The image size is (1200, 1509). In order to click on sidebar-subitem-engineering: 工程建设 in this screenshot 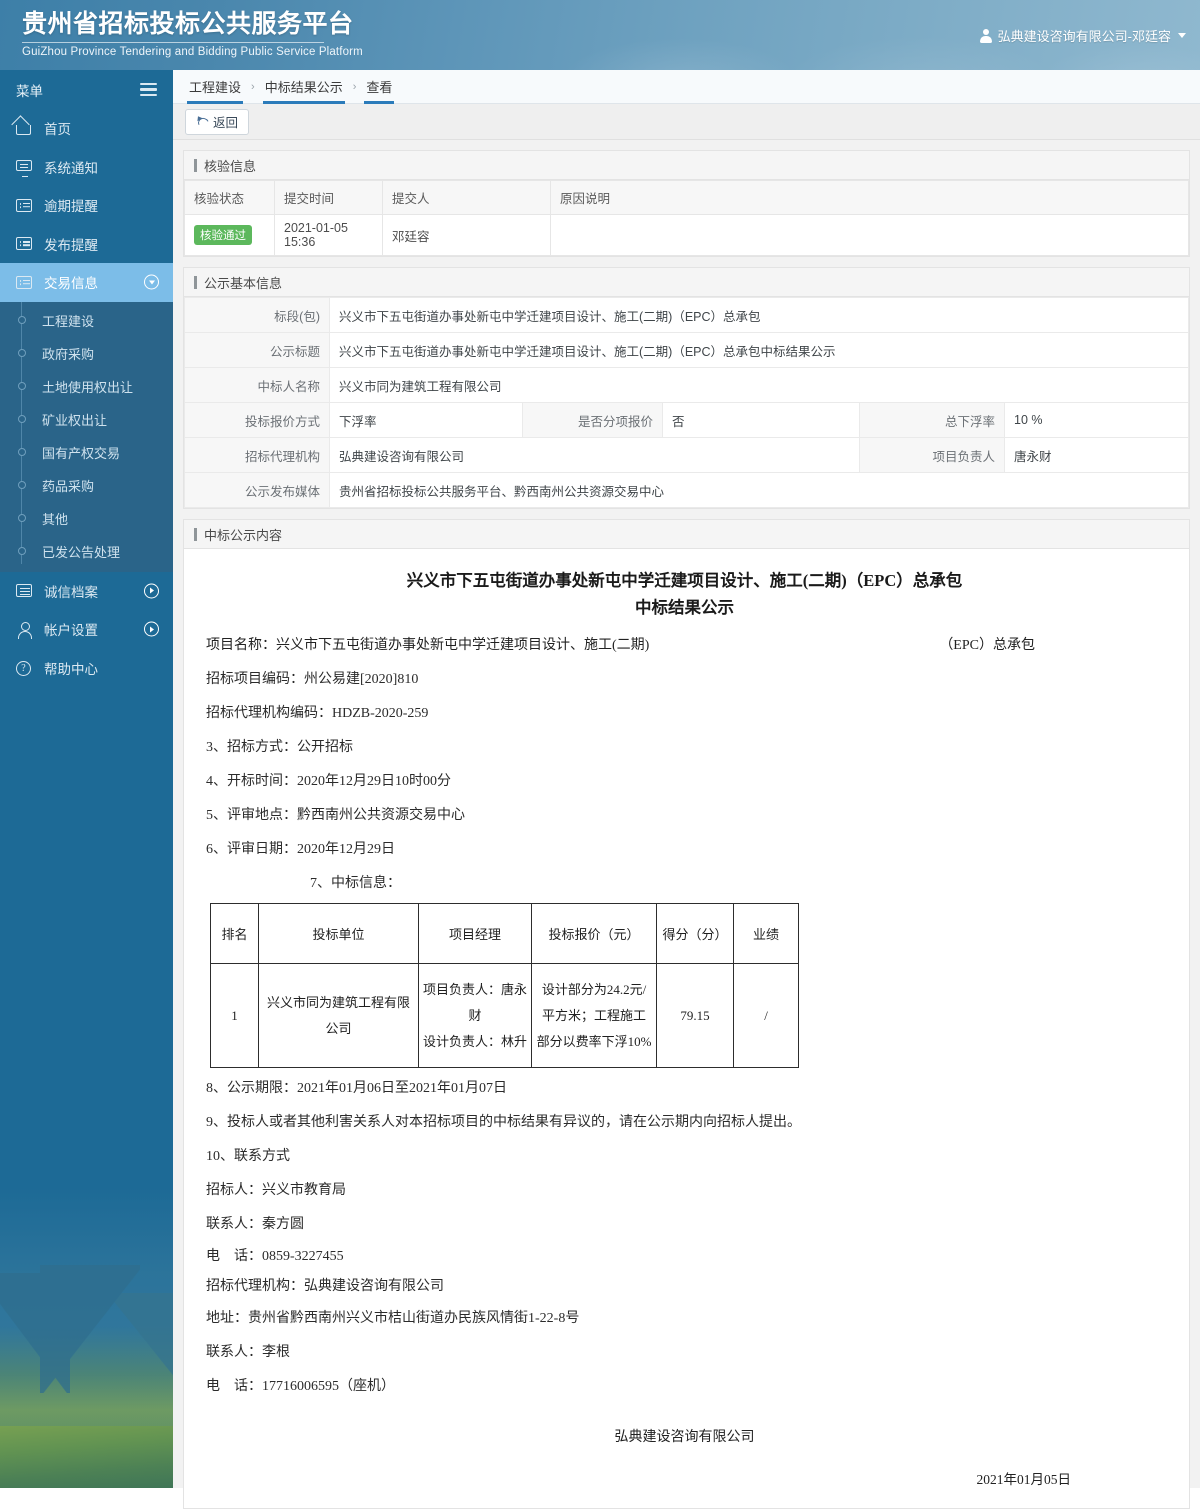, I will do `click(86, 320)`.